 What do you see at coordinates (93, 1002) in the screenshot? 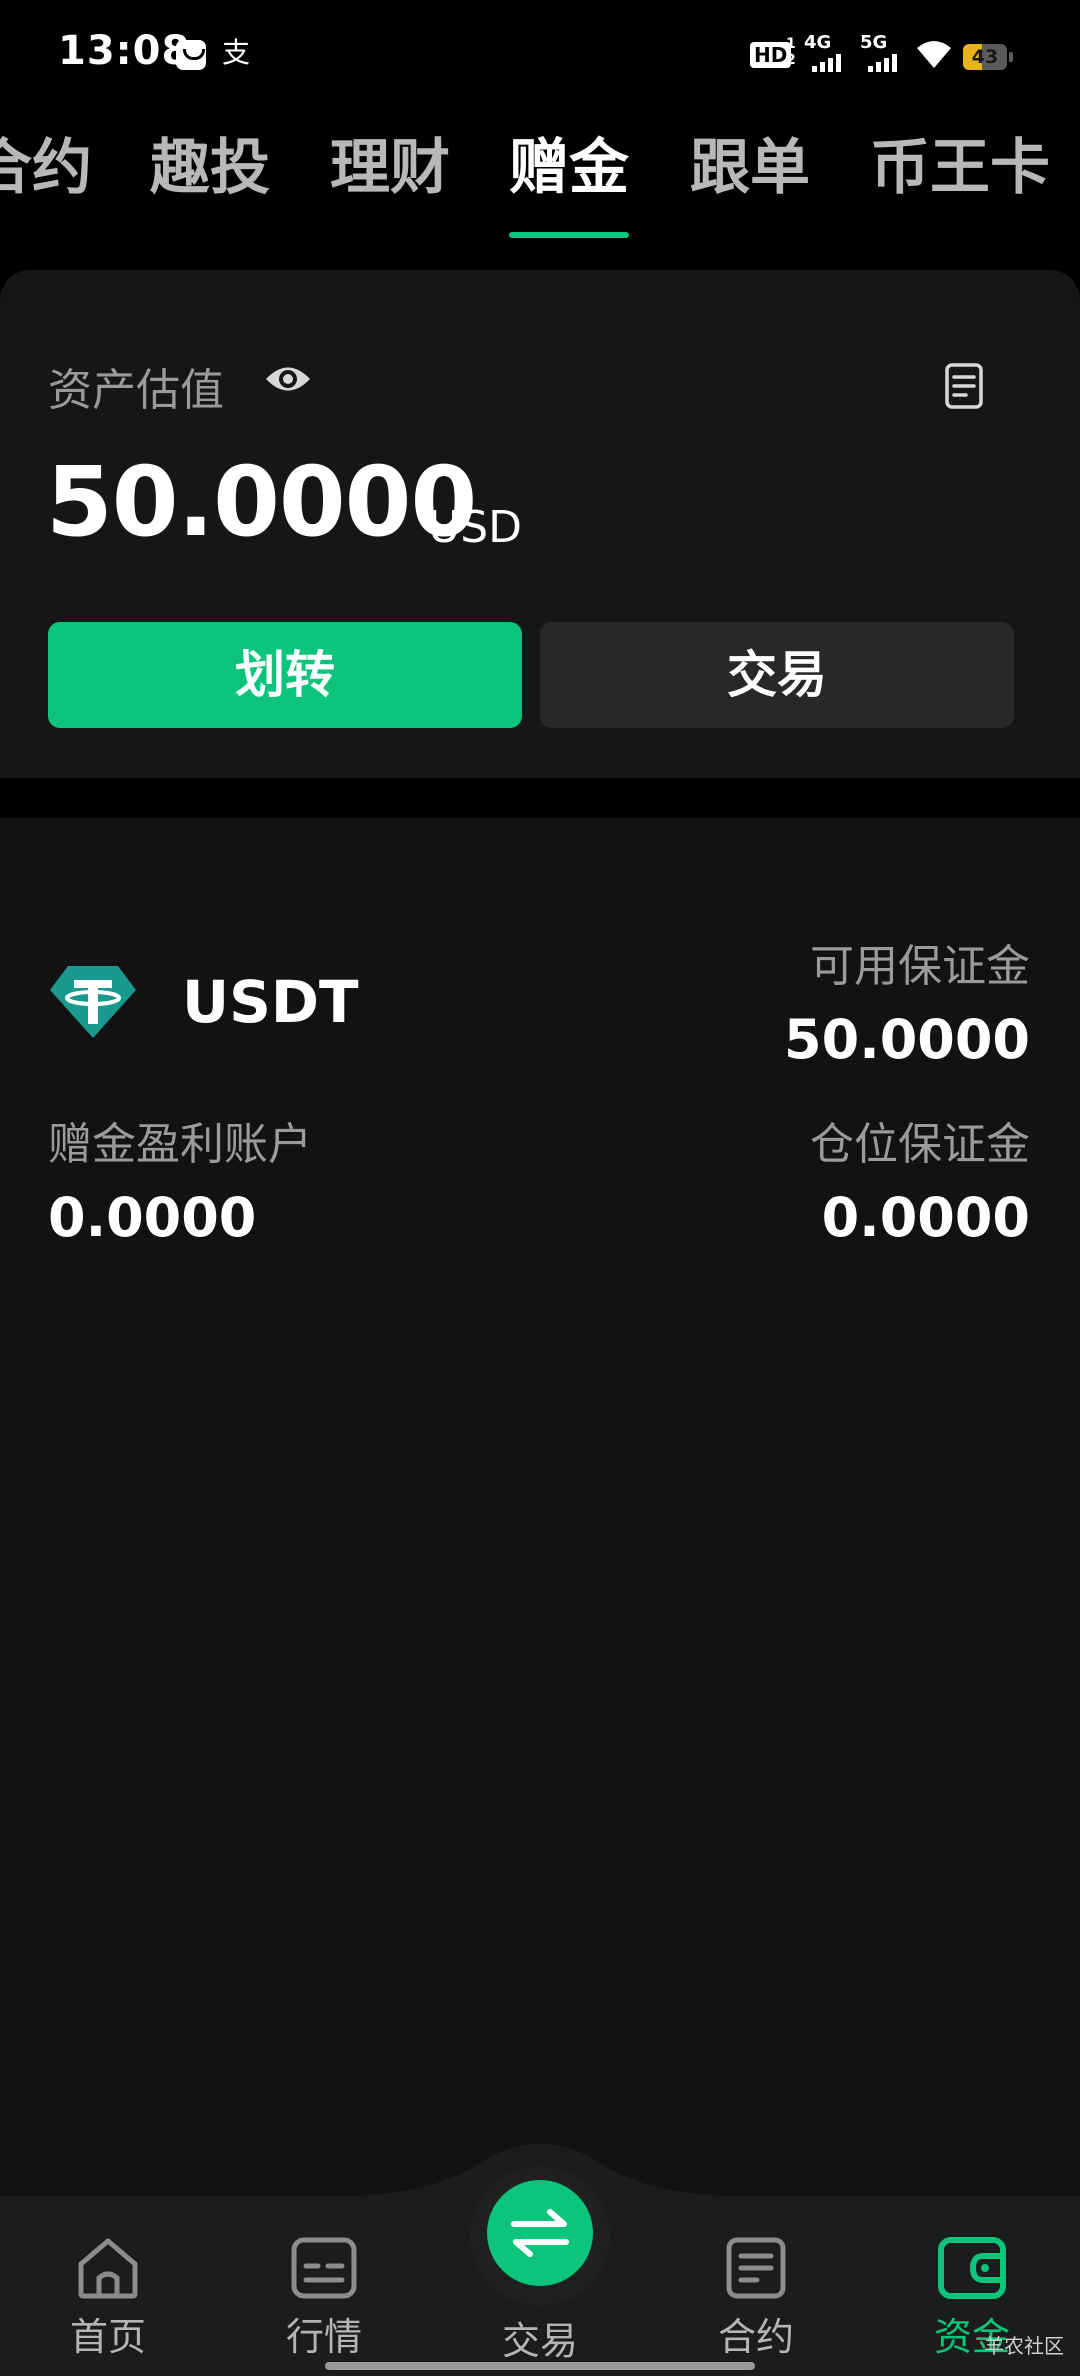
I see `usdt-coin-icon` at bounding box center [93, 1002].